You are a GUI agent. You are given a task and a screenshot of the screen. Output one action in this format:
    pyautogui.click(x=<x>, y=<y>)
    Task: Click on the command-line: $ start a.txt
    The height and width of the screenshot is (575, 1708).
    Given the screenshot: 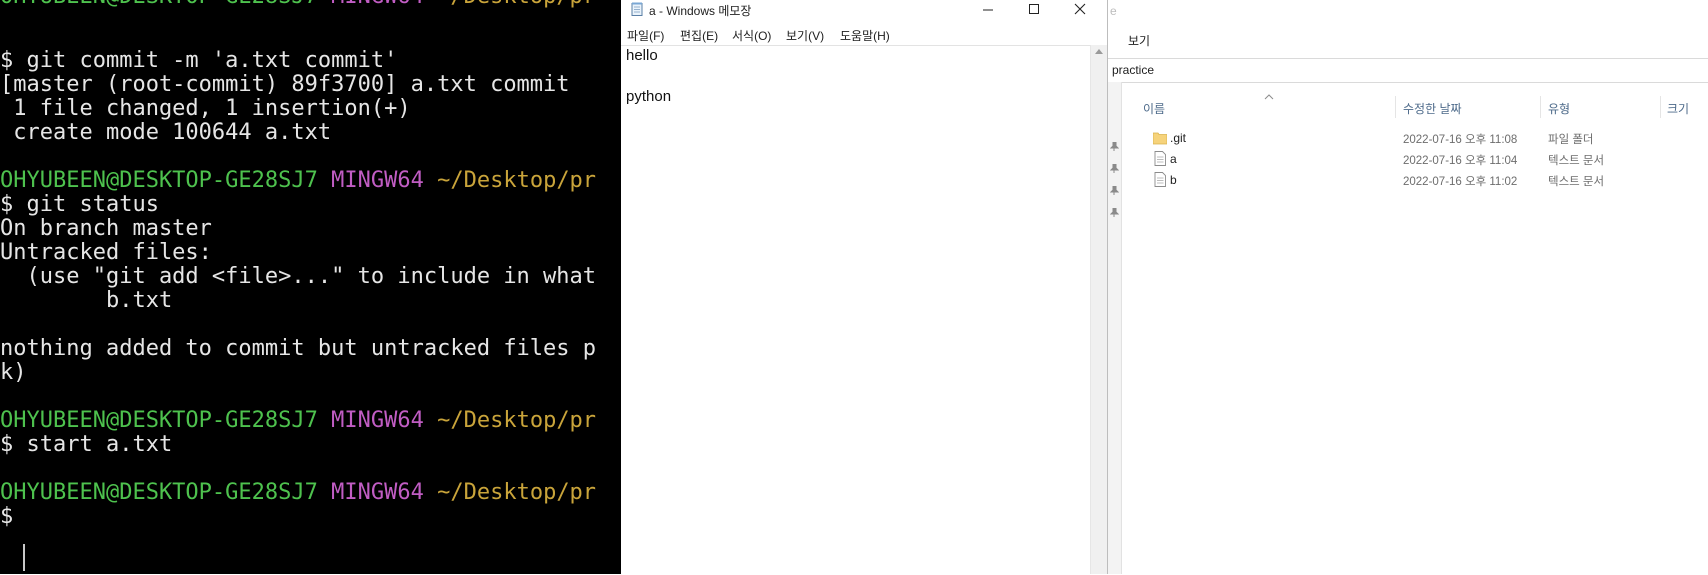 What is the action you would take?
    pyautogui.click(x=86, y=444)
    